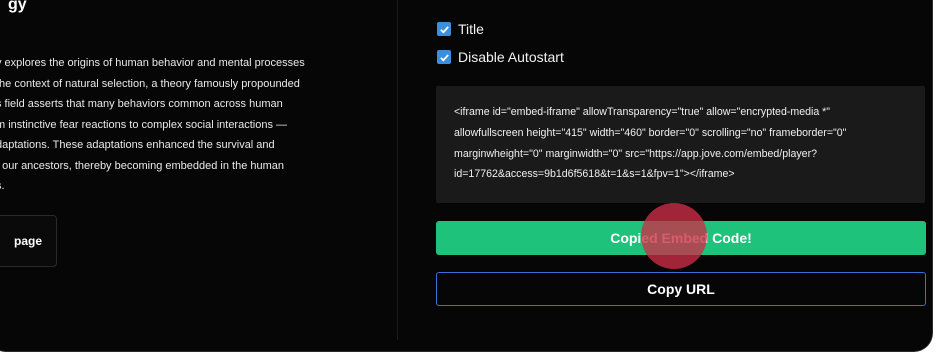  I want to click on copy-url-button: Copy URL, so click(681, 289).